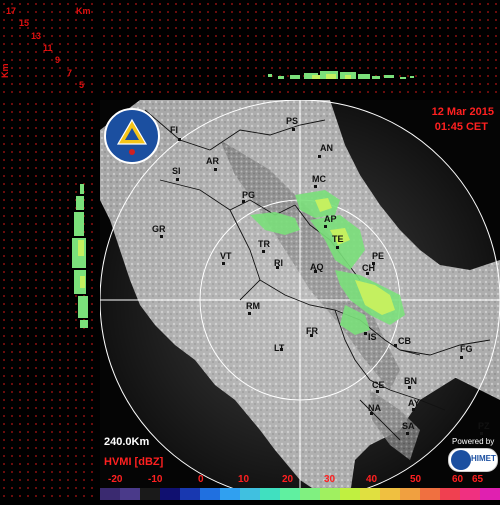  What do you see at coordinates (292, 121) in the screenshot?
I see `city-label-ps: PS` at bounding box center [292, 121].